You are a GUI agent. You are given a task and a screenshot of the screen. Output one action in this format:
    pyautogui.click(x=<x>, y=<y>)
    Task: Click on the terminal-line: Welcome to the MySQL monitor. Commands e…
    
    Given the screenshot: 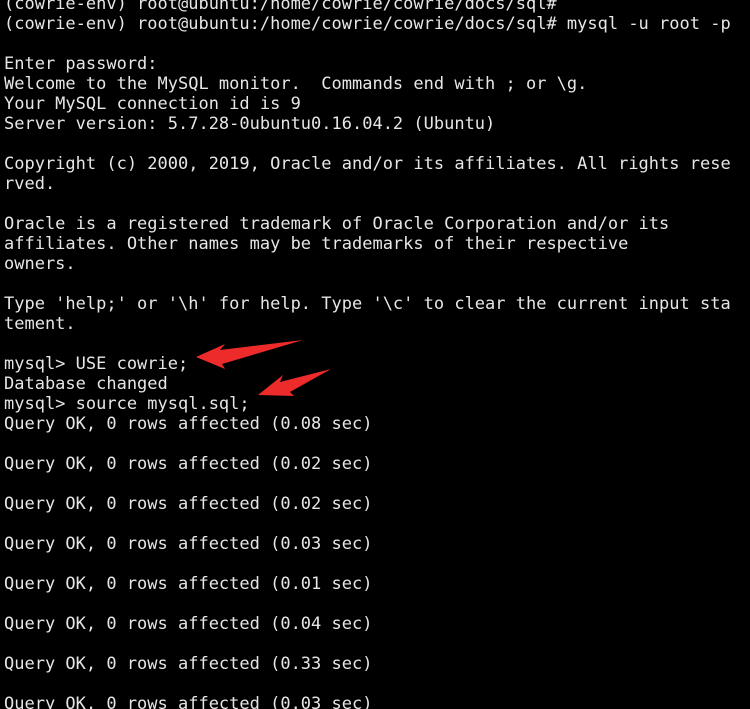 What is the action you would take?
    pyautogui.click(x=296, y=84)
    